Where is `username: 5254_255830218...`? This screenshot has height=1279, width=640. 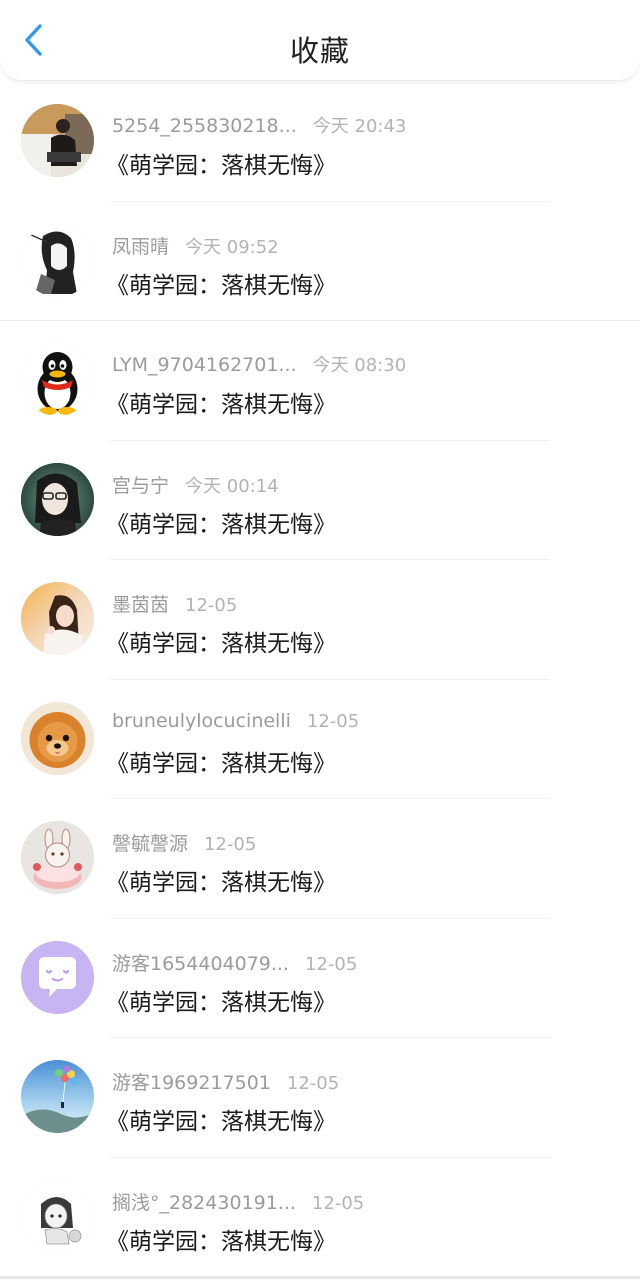
username: 5254_255830218... is located at coordinates (204, 126).